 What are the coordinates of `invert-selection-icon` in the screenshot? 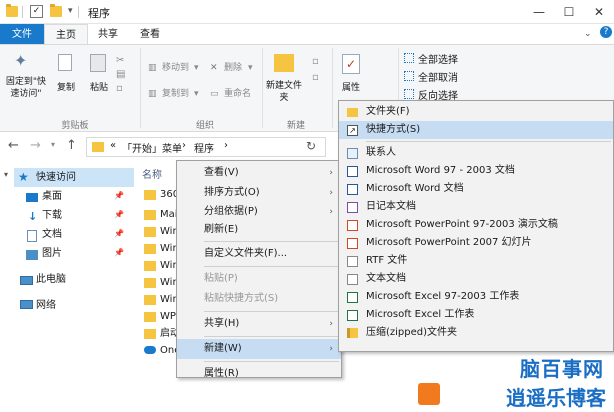 It's located at (409, 94).